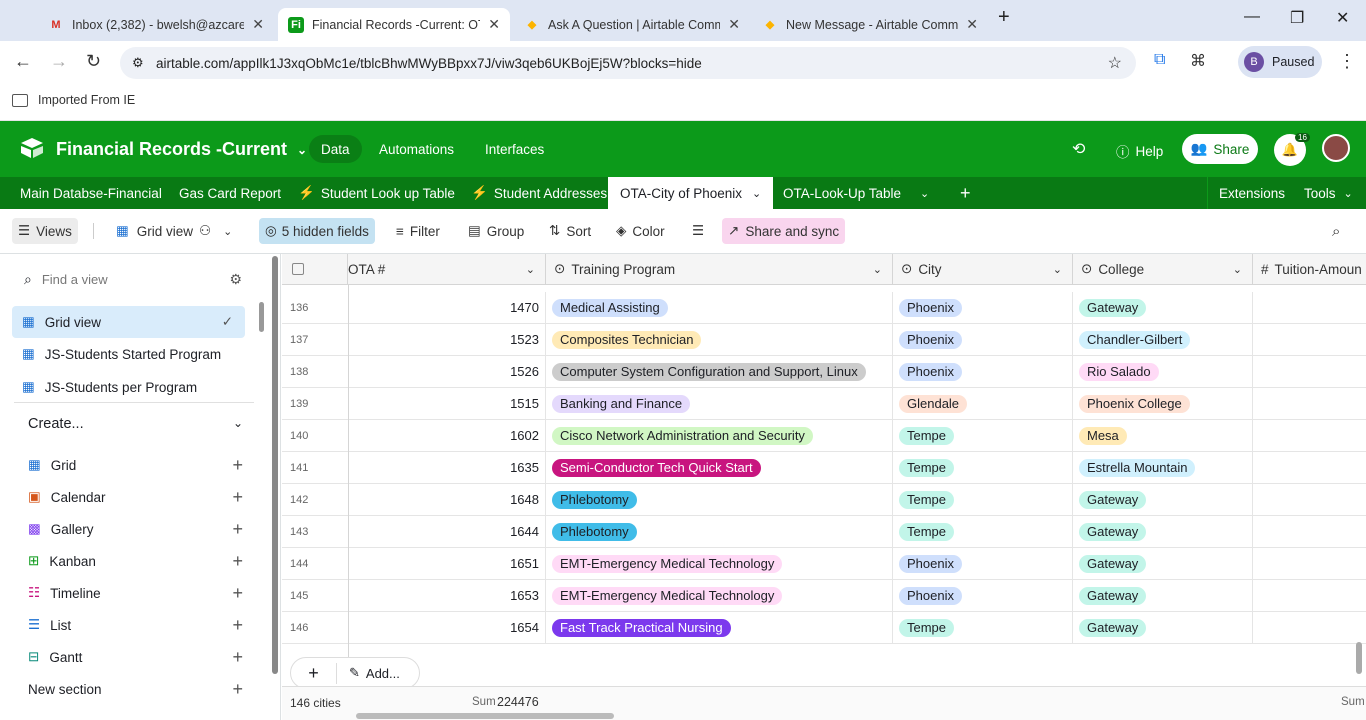 The width and height of the screenshot is (1366, 720). What do you see at coordinates (514, 149) in the screenshot?
I see `nav-interfaces: Interfaces` at bounding box center [514, 149].